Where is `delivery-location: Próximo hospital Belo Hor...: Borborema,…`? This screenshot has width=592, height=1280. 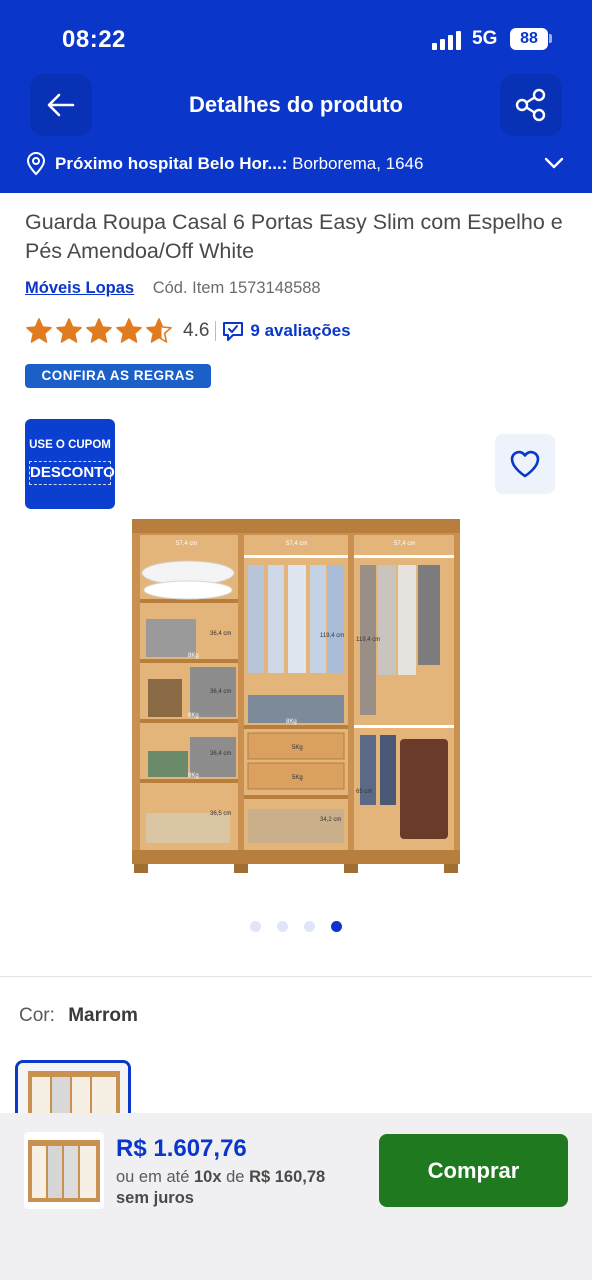 delivery-location: Próximo hospital Belo Hor...: Borborema,… is located at coordinates (296, 165).